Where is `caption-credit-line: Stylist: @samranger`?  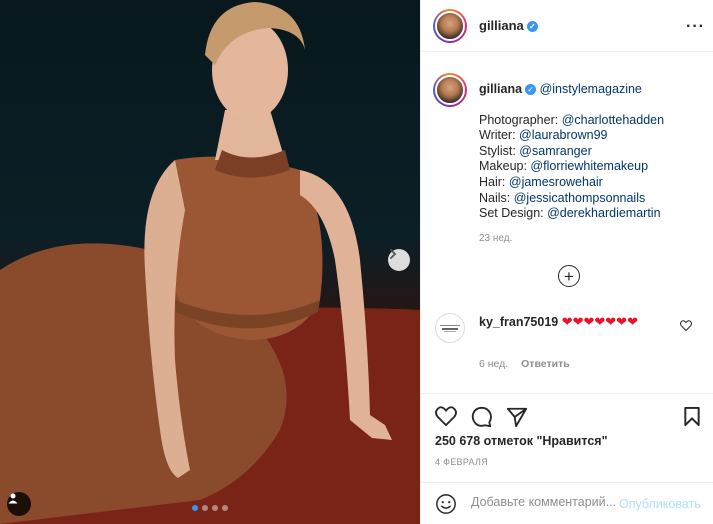 caption-credit-line: Stylist: @samranger is located at coordinates (535, 150).